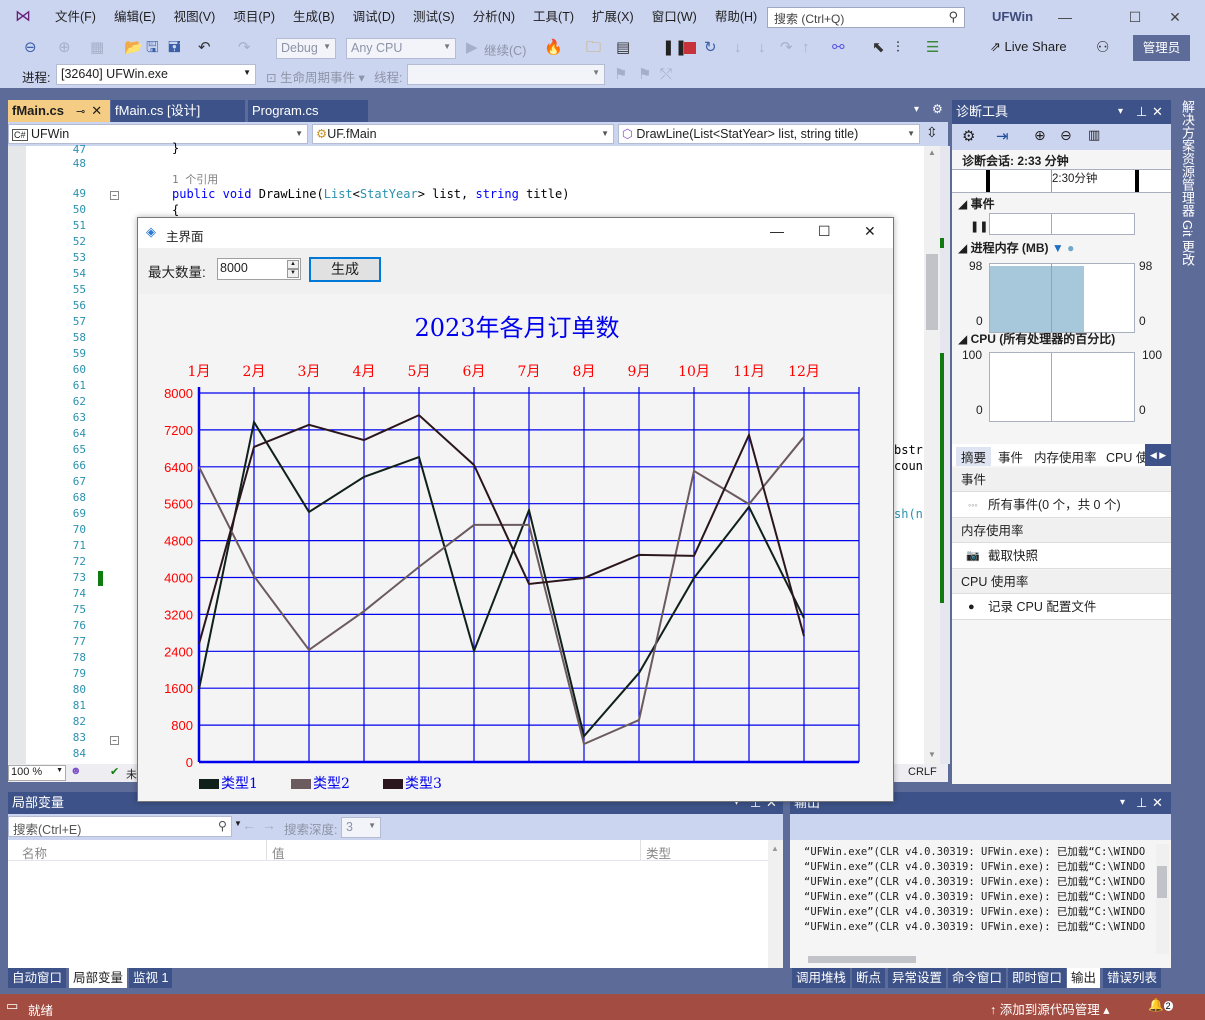 The width and height of the screenshot is (1205, 1020). What do you see at coordinates (59, 111) in the screenshot?
I see `tab-fmain-cs: fMain.cs ⊸ ✕` at bounding box center [59, 111].